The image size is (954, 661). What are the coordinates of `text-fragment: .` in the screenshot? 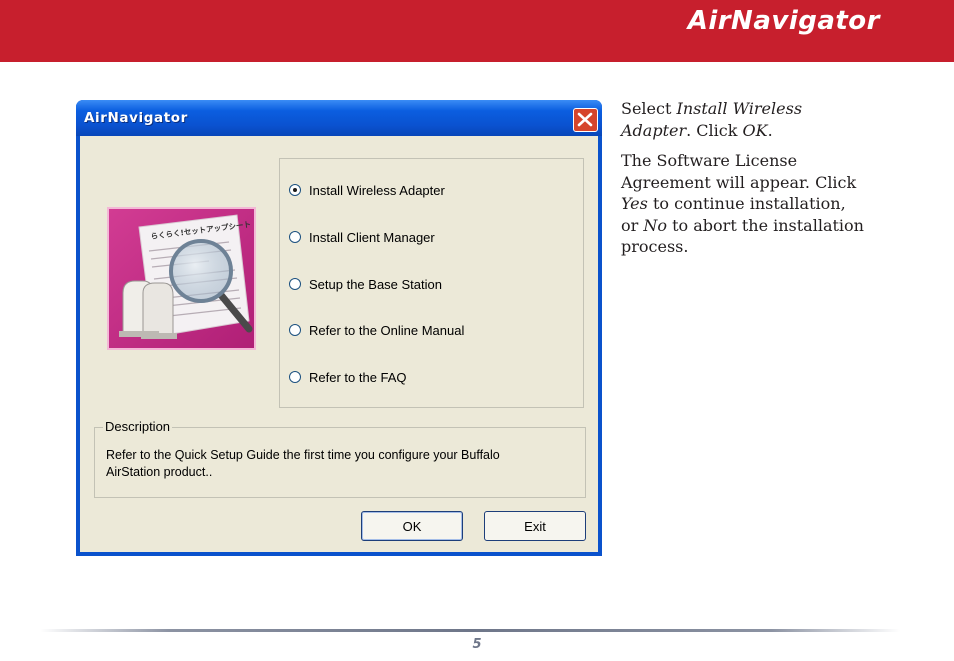 It's located at (770, 130).